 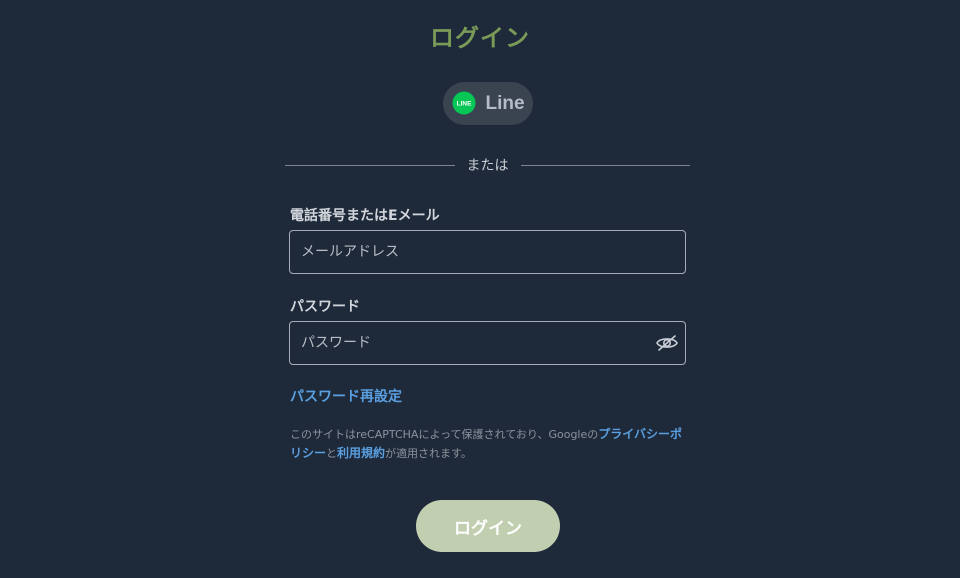 What do you see at coordinates (361, 453) in the screenshot?
I see `terms-link: 利用規約` at bounding box center [361, 453].